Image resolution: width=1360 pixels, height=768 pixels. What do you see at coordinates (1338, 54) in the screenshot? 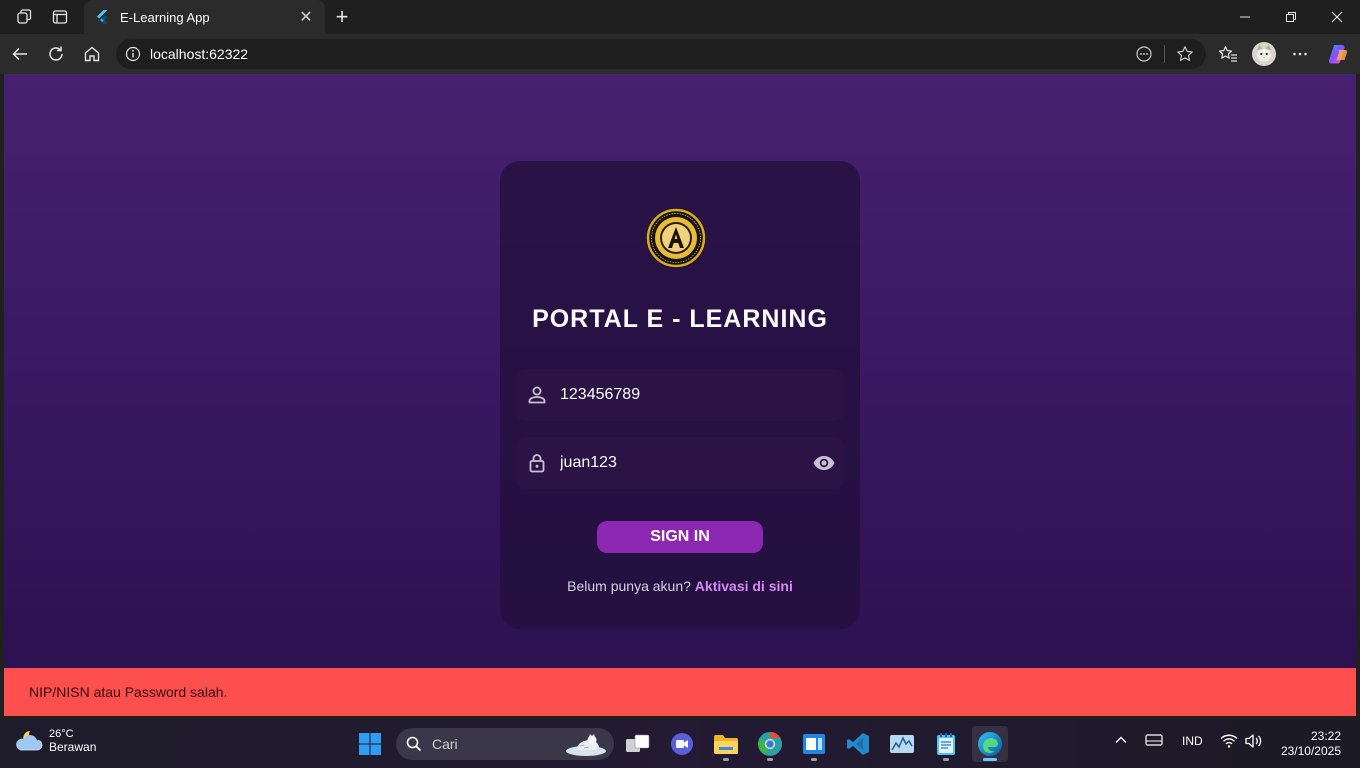
I see `copilot-icon` at bounding box center [1338, 54].